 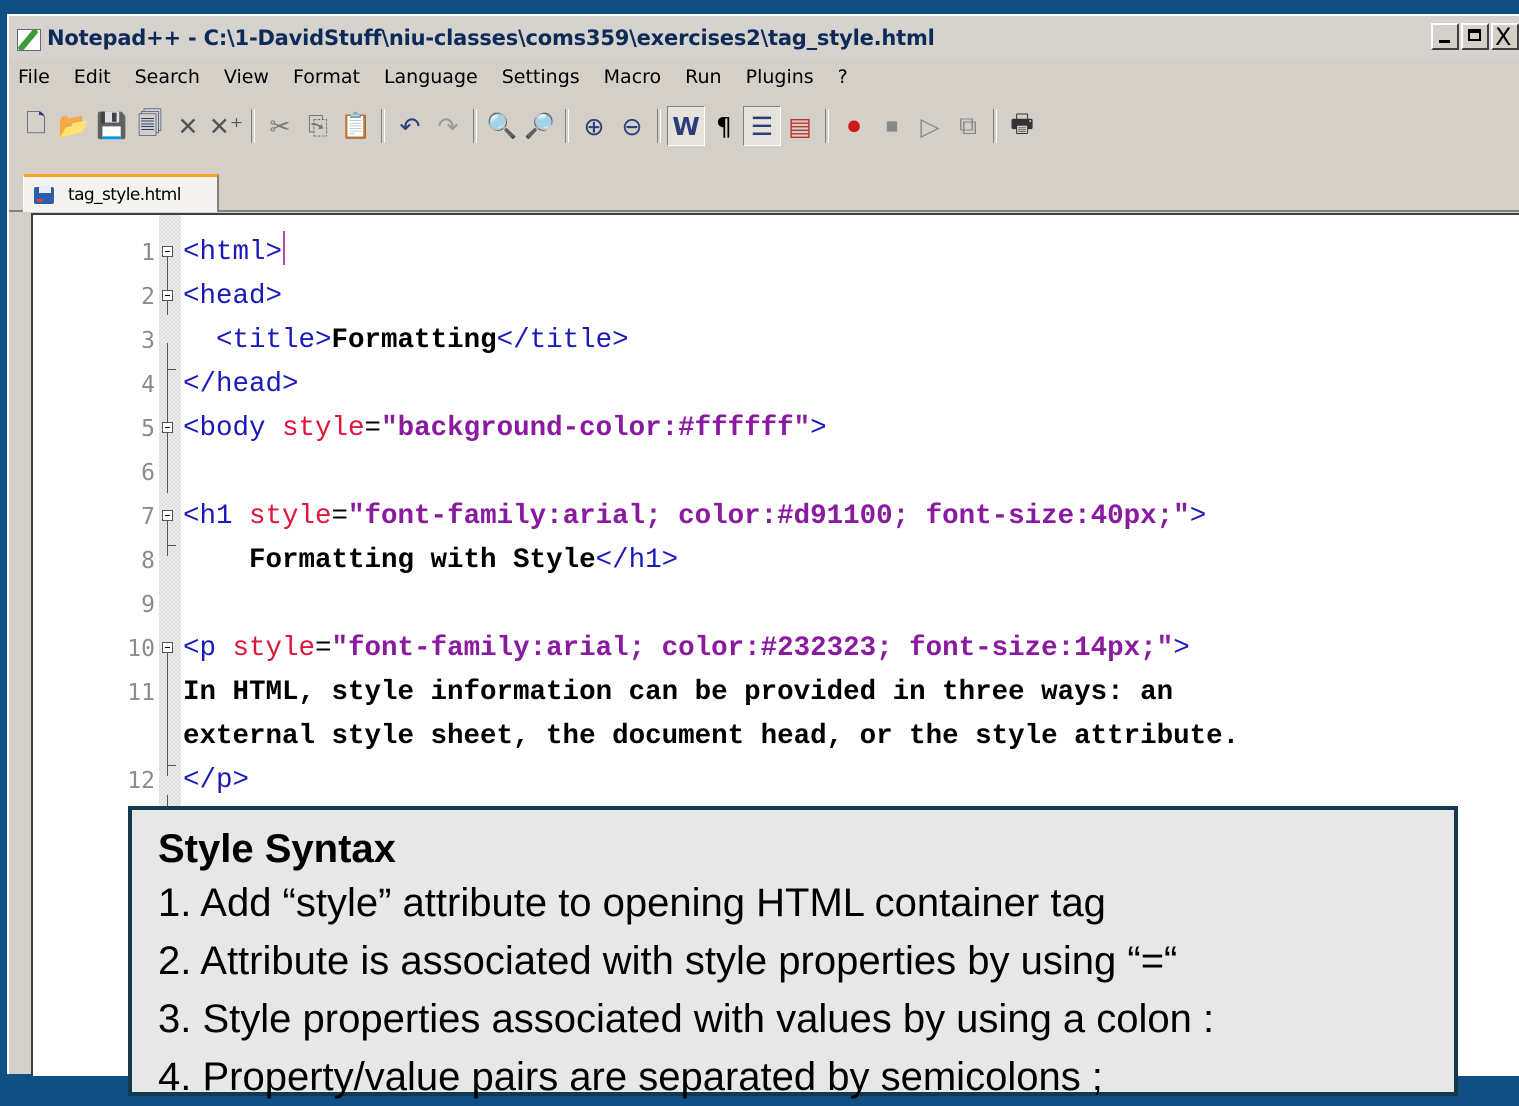 I want to click on save-icon: 💾, so click(x=112, y=126).